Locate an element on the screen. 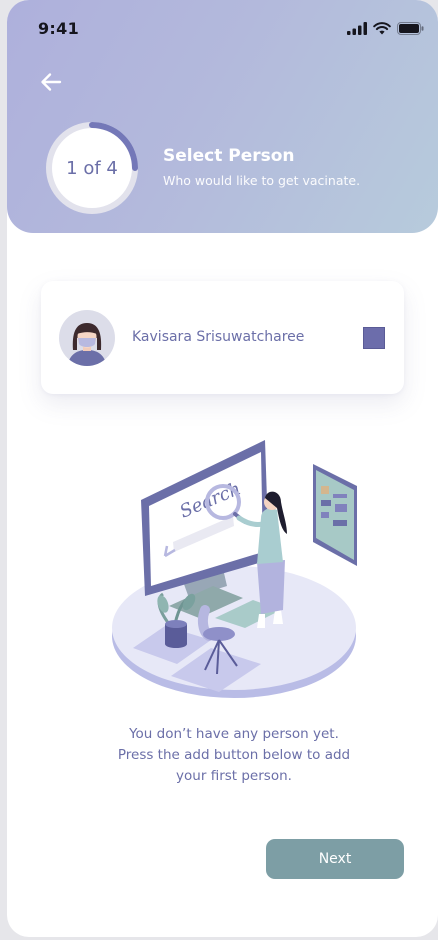  person-name: Kavisara Srisuwatcharee is located at coordinates (218, 337).